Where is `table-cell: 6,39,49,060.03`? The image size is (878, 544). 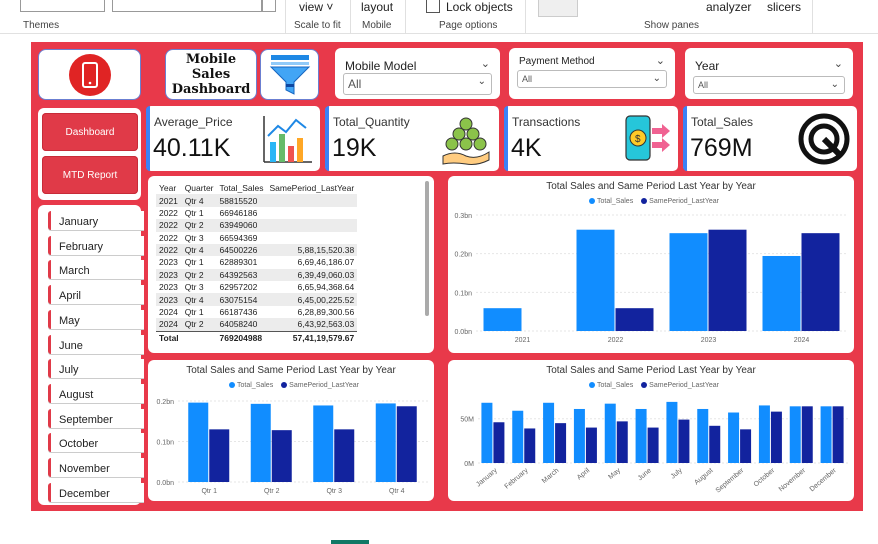 table-cell: 6,39,49,060.03 is located at coordinates (312, 274).